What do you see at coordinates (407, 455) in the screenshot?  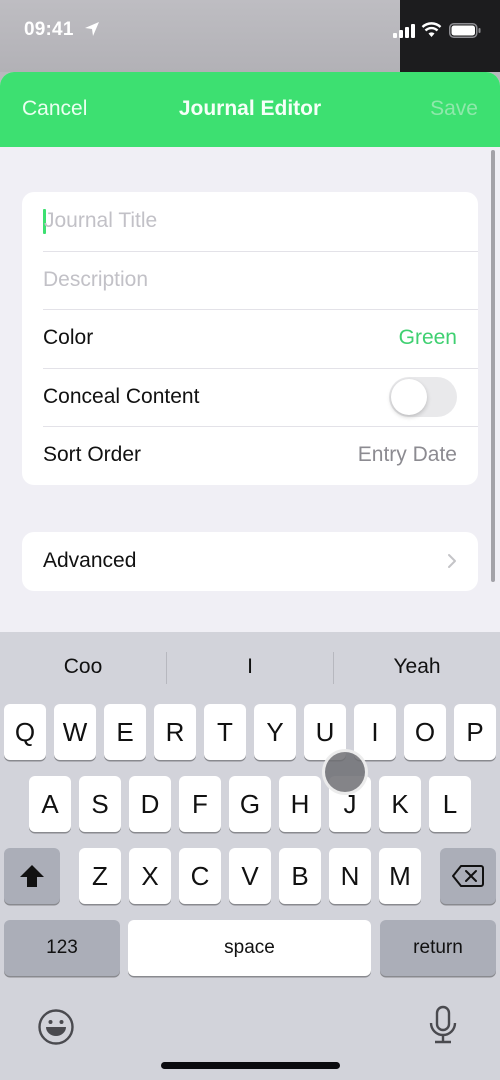 I see `sort-order-value: Entry Date` at bounding box center [407, 455].